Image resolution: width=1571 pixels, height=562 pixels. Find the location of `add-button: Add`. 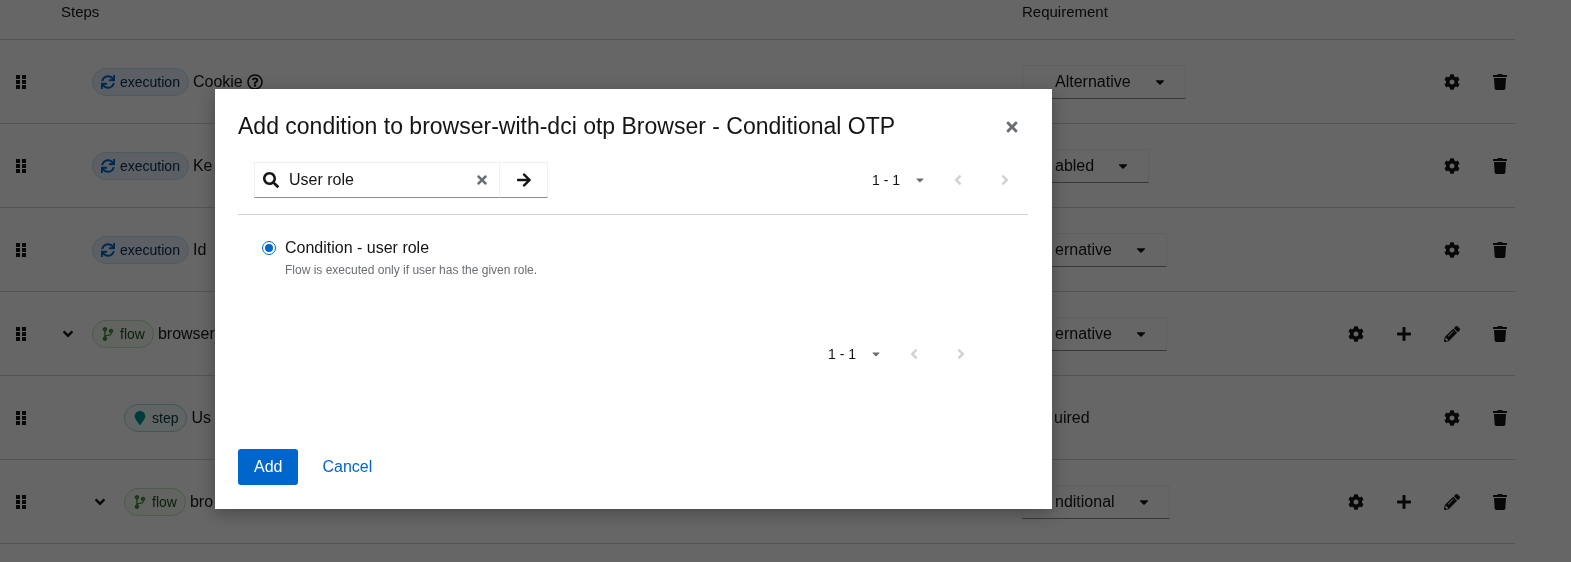

add-button: Add is located at coordinates (268, 467).